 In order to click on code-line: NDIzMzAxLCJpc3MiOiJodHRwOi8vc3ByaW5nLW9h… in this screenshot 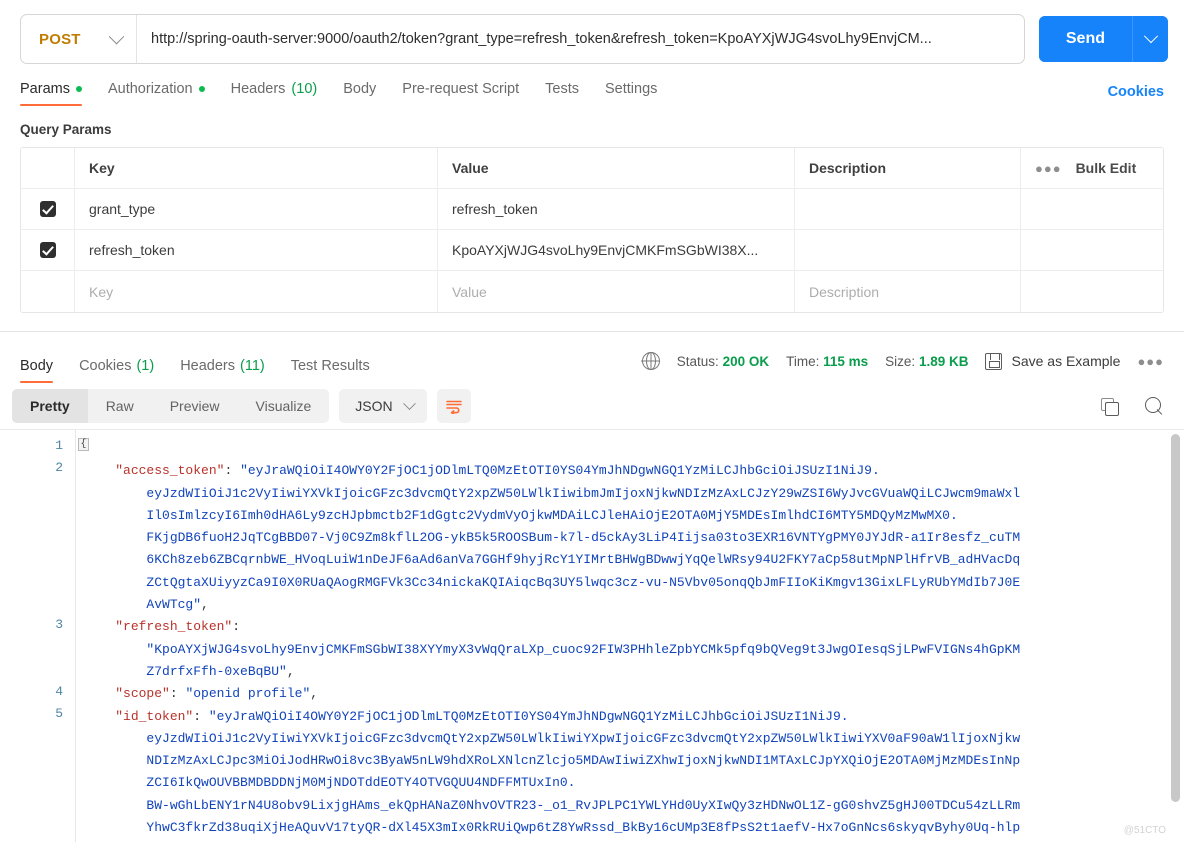, I will do `click(552, 761)`.